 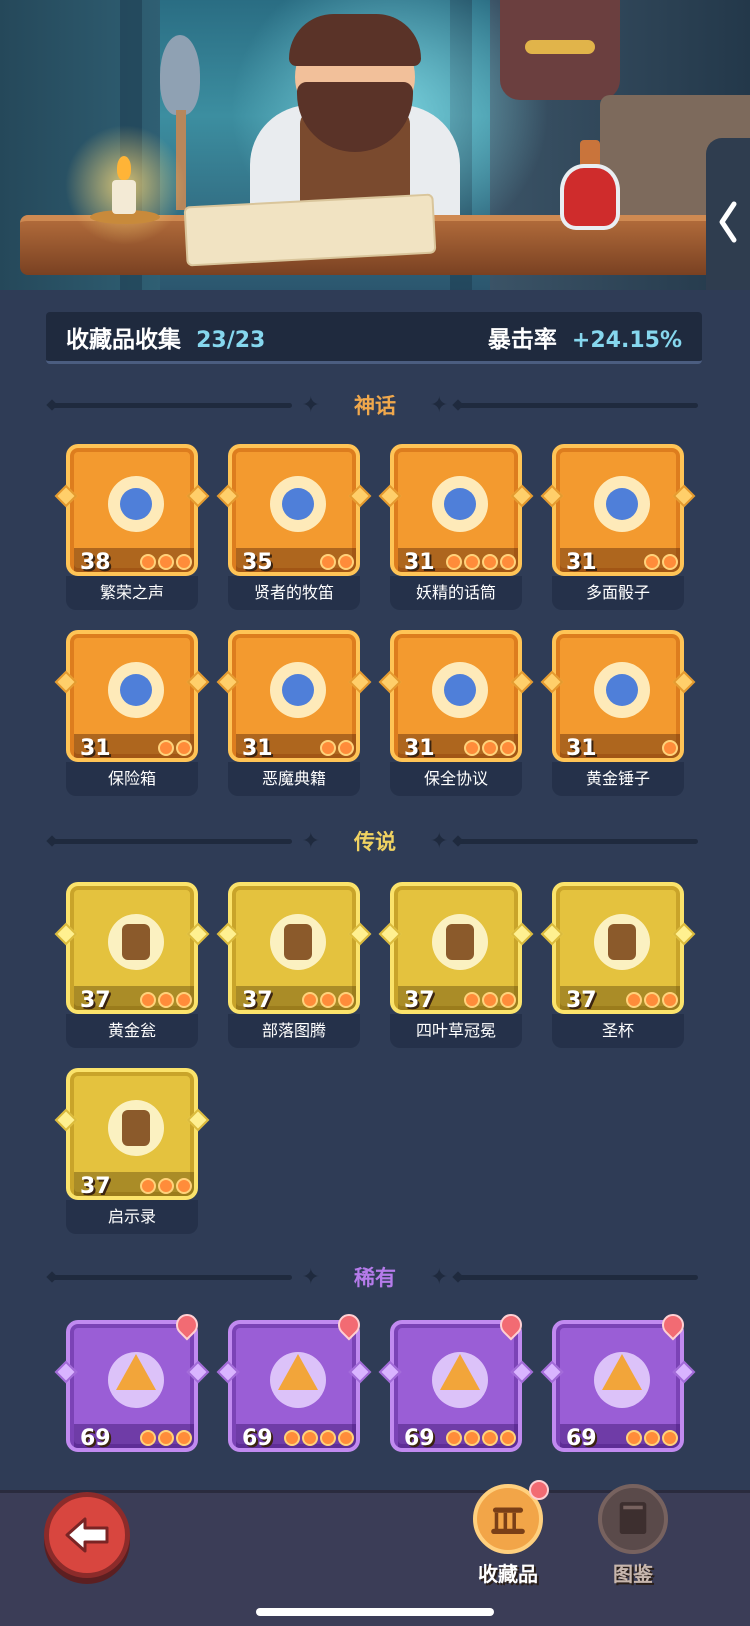 I want to click on collectible-card: 37 部落图腾, so click(x=294, y=966).